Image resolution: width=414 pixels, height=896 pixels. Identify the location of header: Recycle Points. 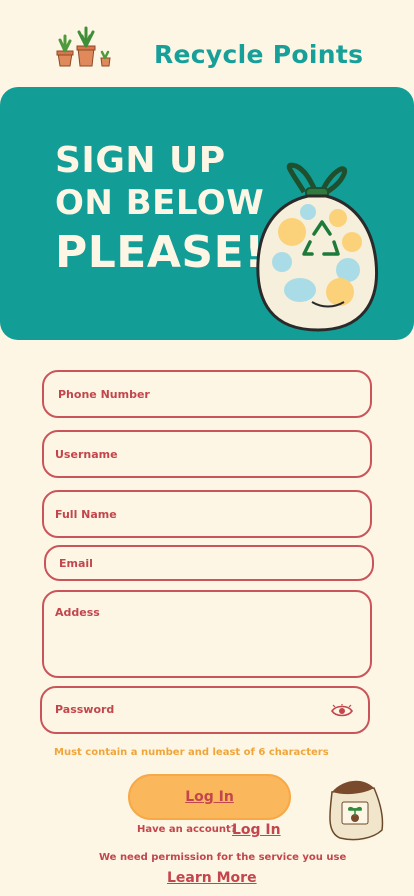
(207, 43).